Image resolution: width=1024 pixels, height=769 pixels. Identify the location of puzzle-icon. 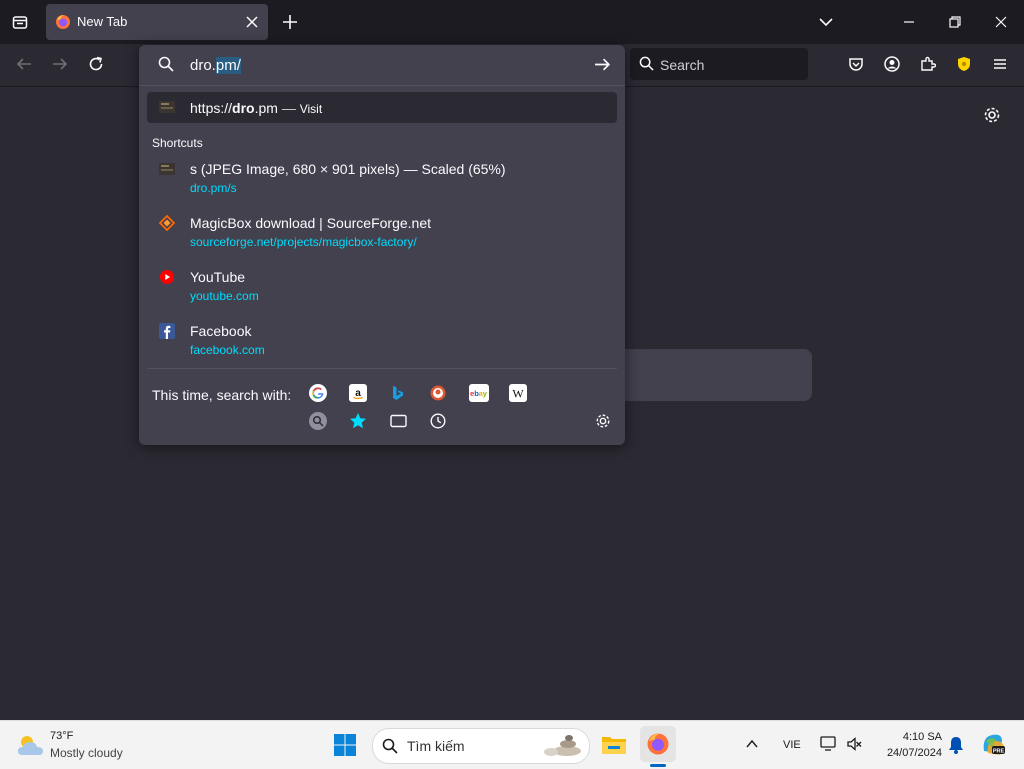
(928, 63).